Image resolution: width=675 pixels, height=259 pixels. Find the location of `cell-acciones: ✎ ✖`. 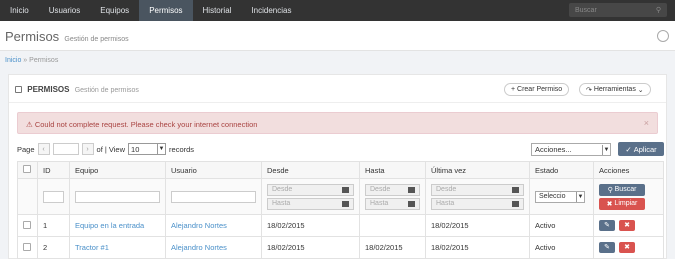

cell-acciones: ✎ ✖ is located at coordinates (628, 225).